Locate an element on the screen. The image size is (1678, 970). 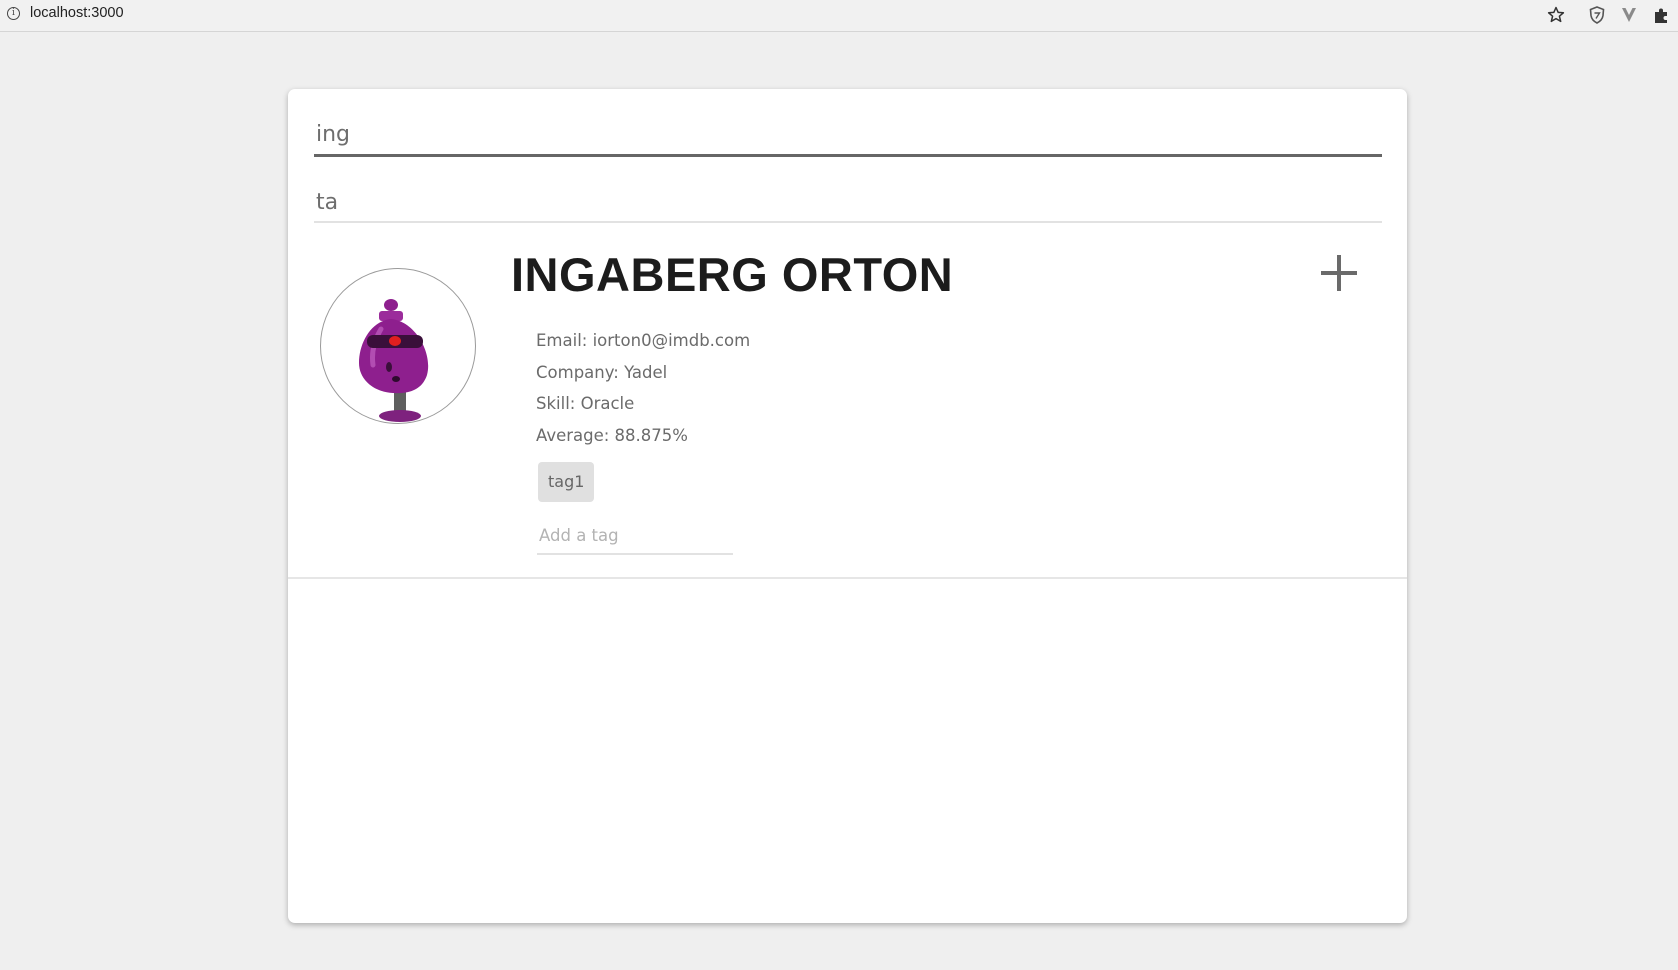
add-tag-input is located at coordinates (635, 536).